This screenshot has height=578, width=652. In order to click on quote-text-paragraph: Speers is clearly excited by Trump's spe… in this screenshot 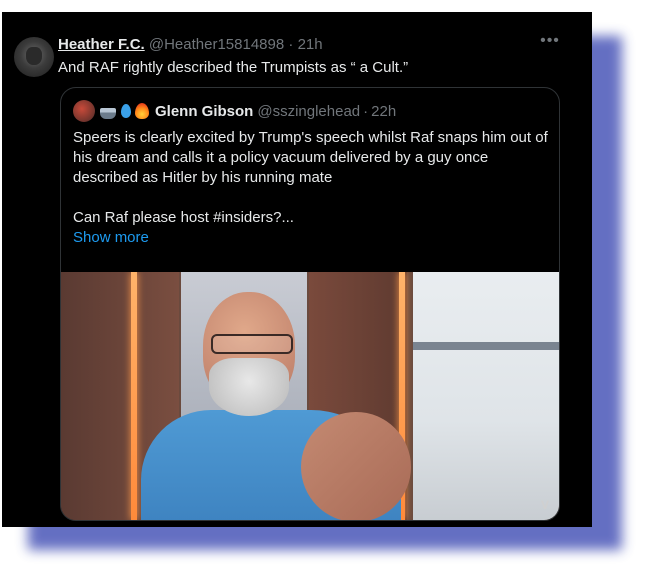, I will do `click(310, 157)`.